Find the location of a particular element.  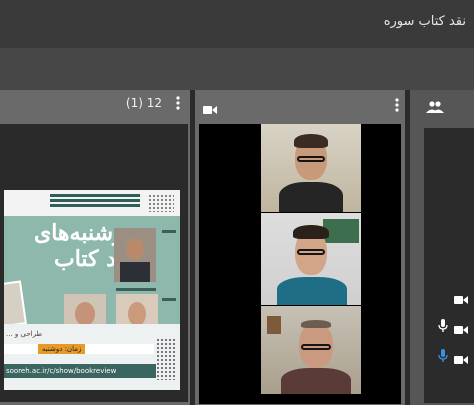

video-pod-header is located at coordinates (300, 104).